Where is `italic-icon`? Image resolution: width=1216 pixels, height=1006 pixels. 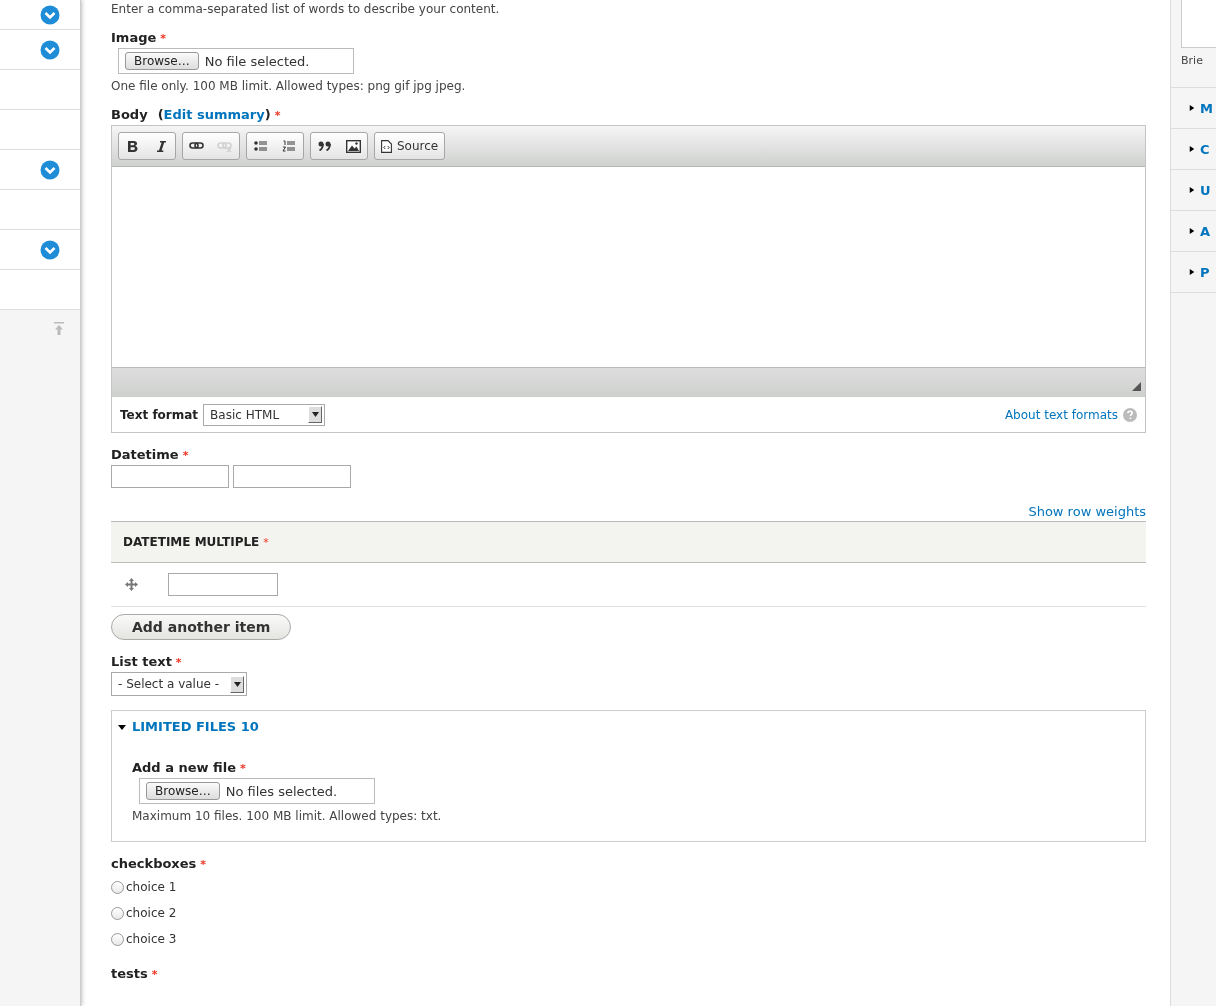 italic-icon is located at coordinates (161, 146).